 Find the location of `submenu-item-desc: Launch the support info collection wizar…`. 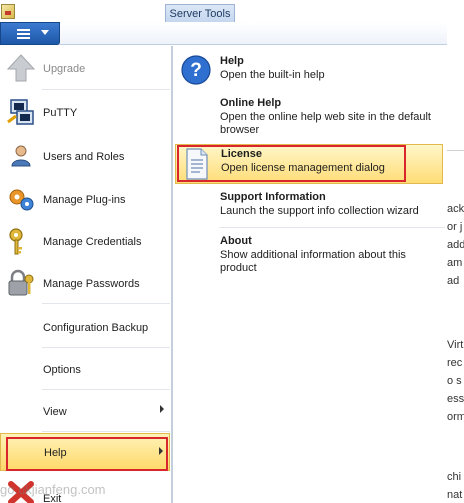

submenu-item-desc: Launch the support info collection wizar… is located at coordinates (319, 211).